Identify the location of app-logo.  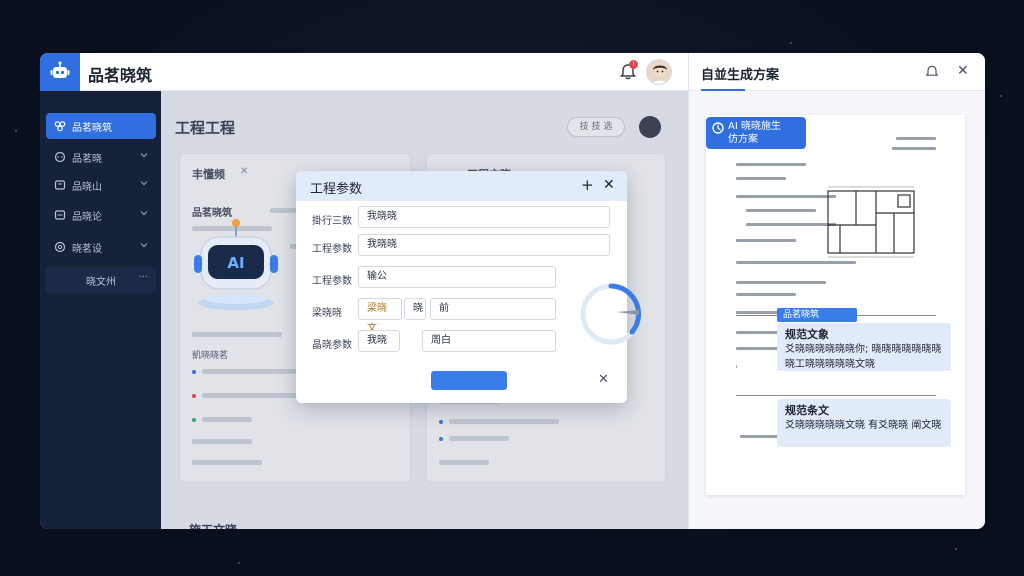
(60, 72).